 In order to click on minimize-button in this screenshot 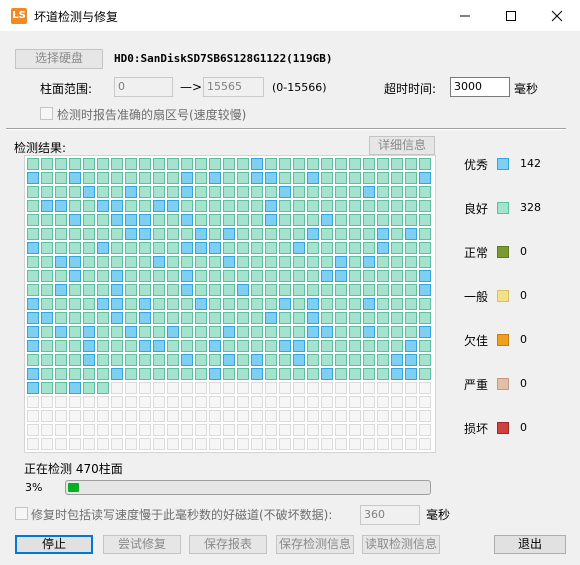, I will do `click(465, 15)`.